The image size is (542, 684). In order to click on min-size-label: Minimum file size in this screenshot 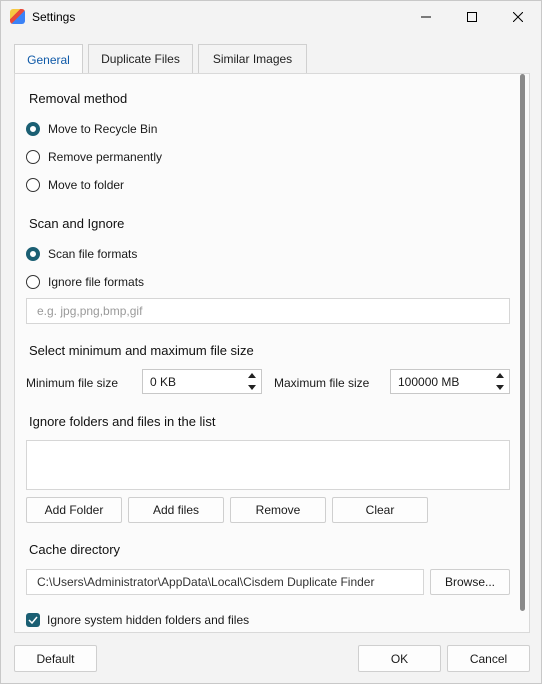, I will do `click(72, 383)`.